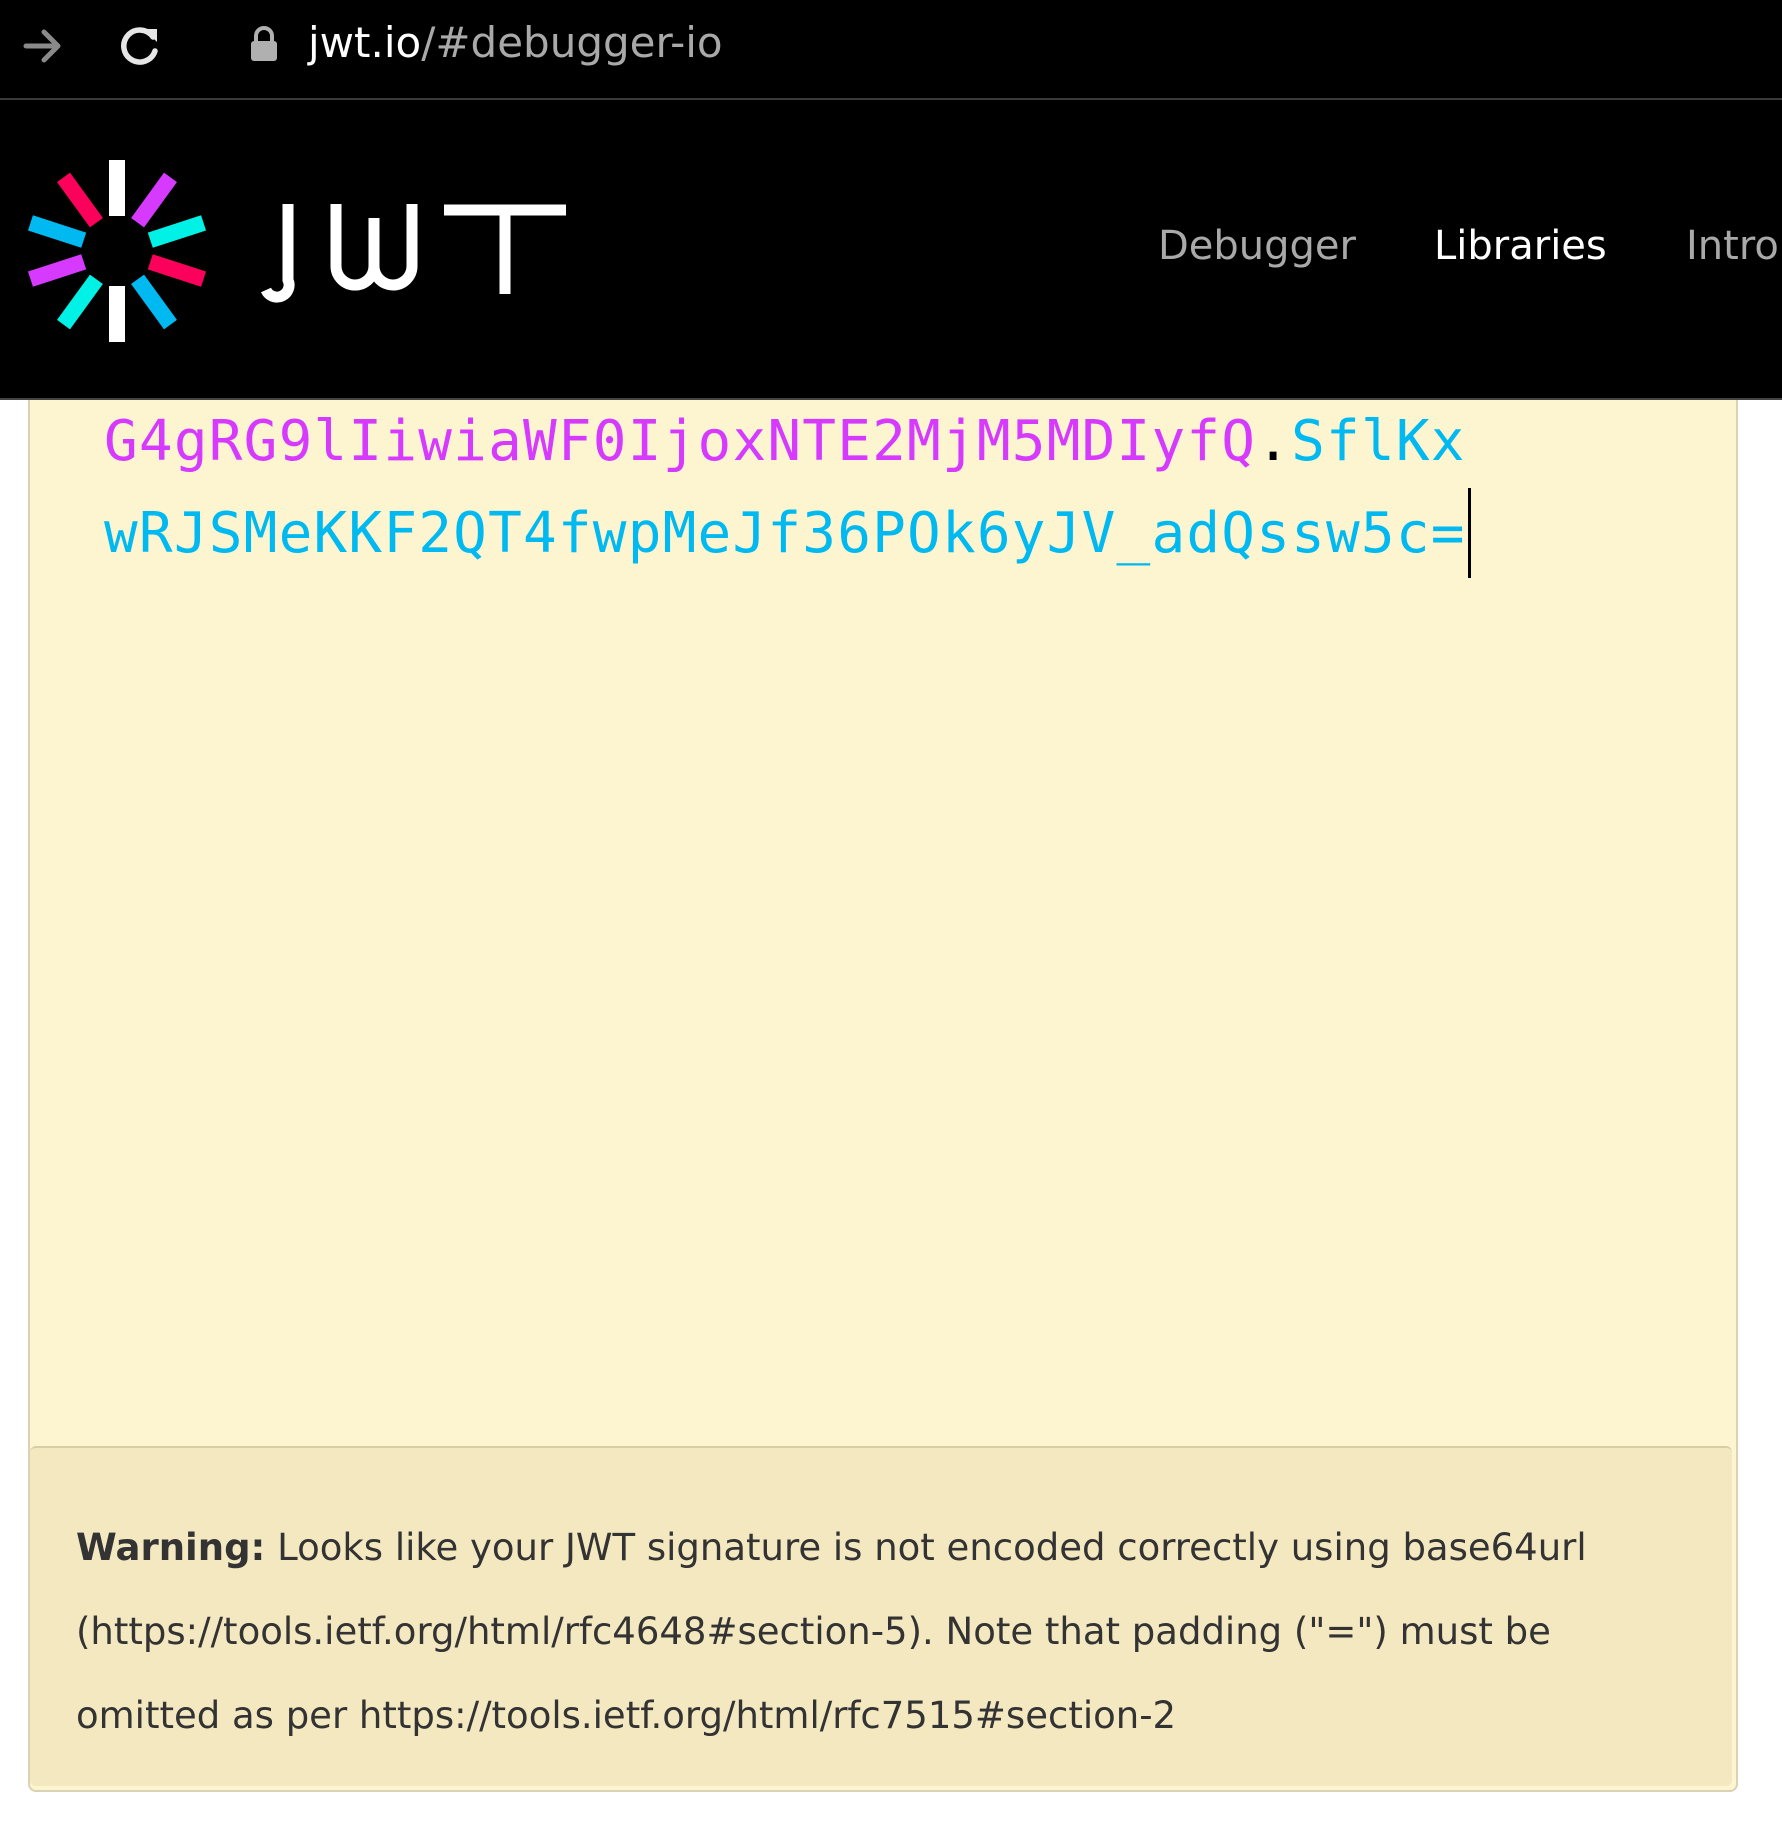 The height and width of the screenshot is (1829, 1782). I want to click on text-caret, so click(1469, 533).